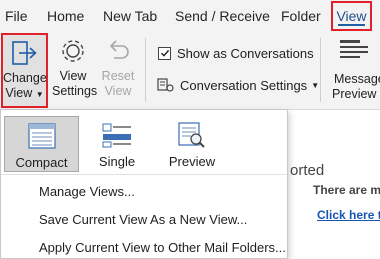 Image resolution: width=380 pixels, height=259 pixels. Describe the element at coordinates (356, 94) in the screenshot. I see `message-preview-label-2: Preview ▼` at that location.